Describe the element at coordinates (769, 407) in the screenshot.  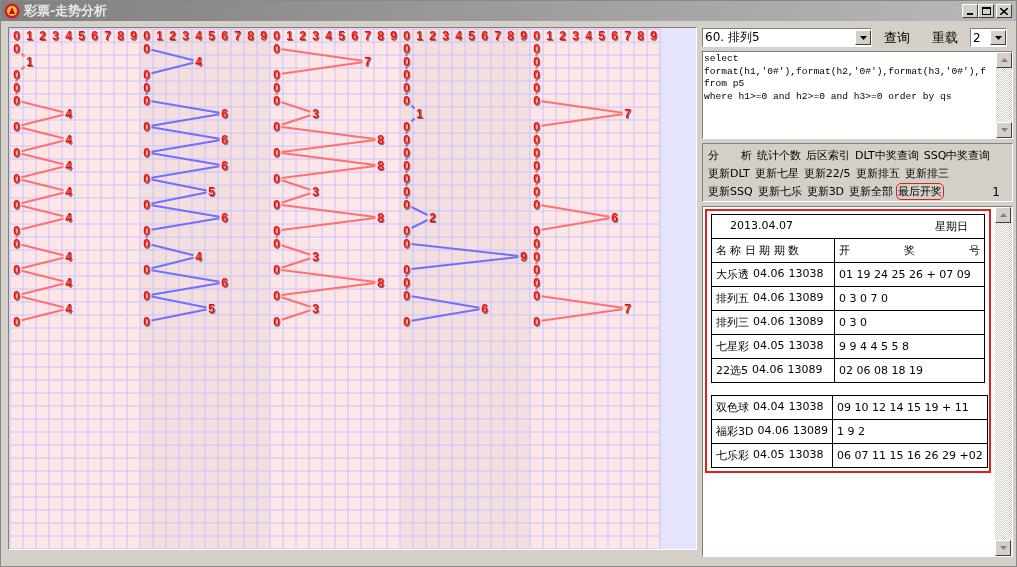
I see `draw-date: 04.04` at that location.